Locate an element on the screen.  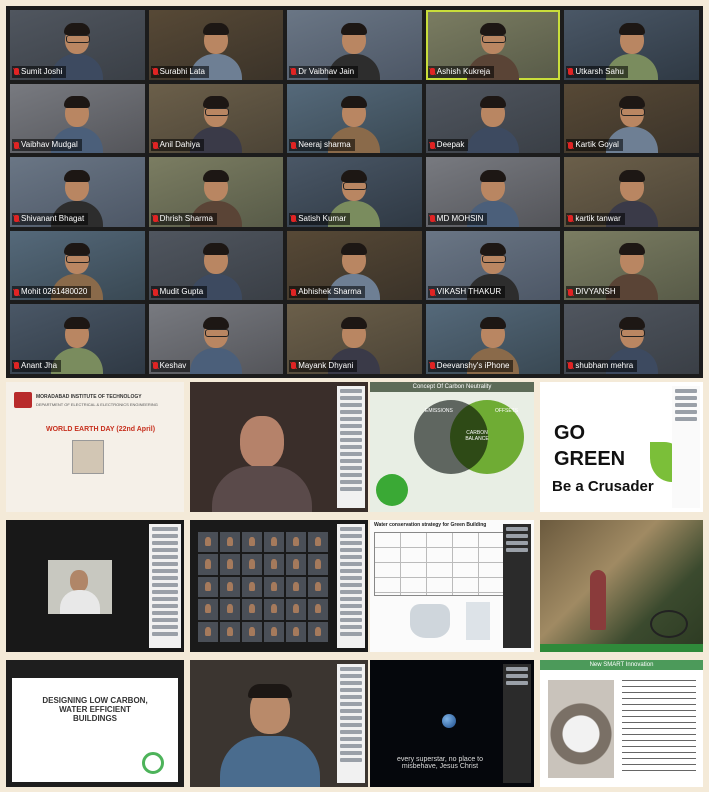
participant-name: Surabhi Lata is located at coordinates (182, 71).